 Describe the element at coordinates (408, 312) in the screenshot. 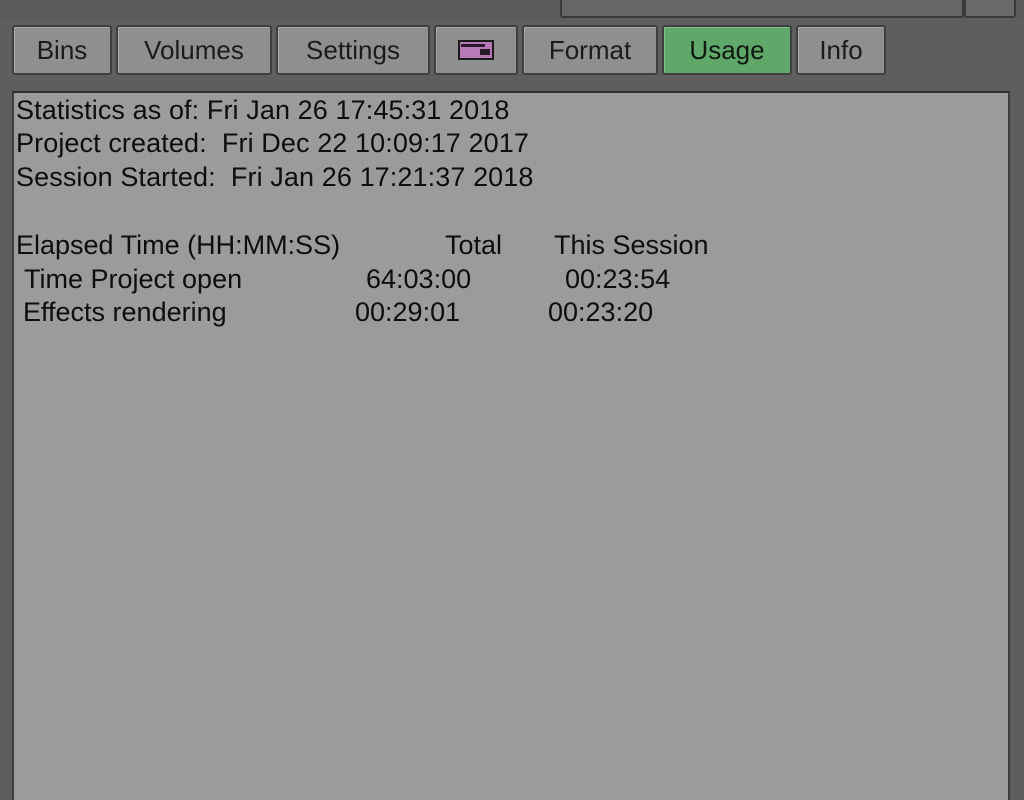

I see `row-total: 00:29:01` at that location.